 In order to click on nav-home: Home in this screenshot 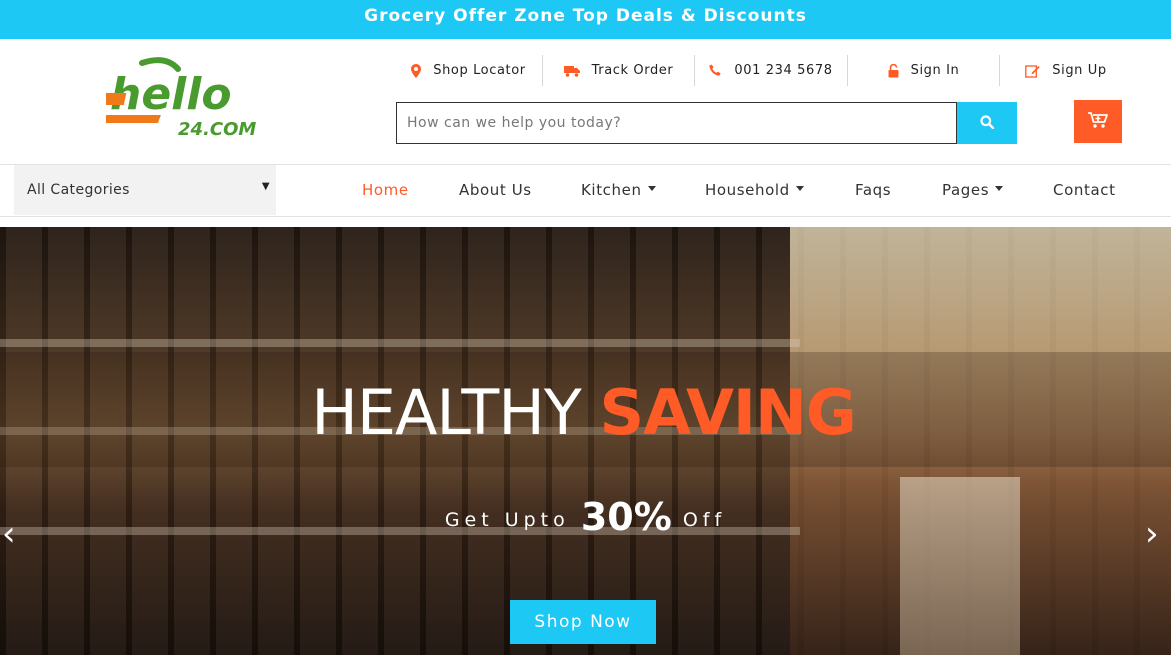, I will do `click(385, 190)`.